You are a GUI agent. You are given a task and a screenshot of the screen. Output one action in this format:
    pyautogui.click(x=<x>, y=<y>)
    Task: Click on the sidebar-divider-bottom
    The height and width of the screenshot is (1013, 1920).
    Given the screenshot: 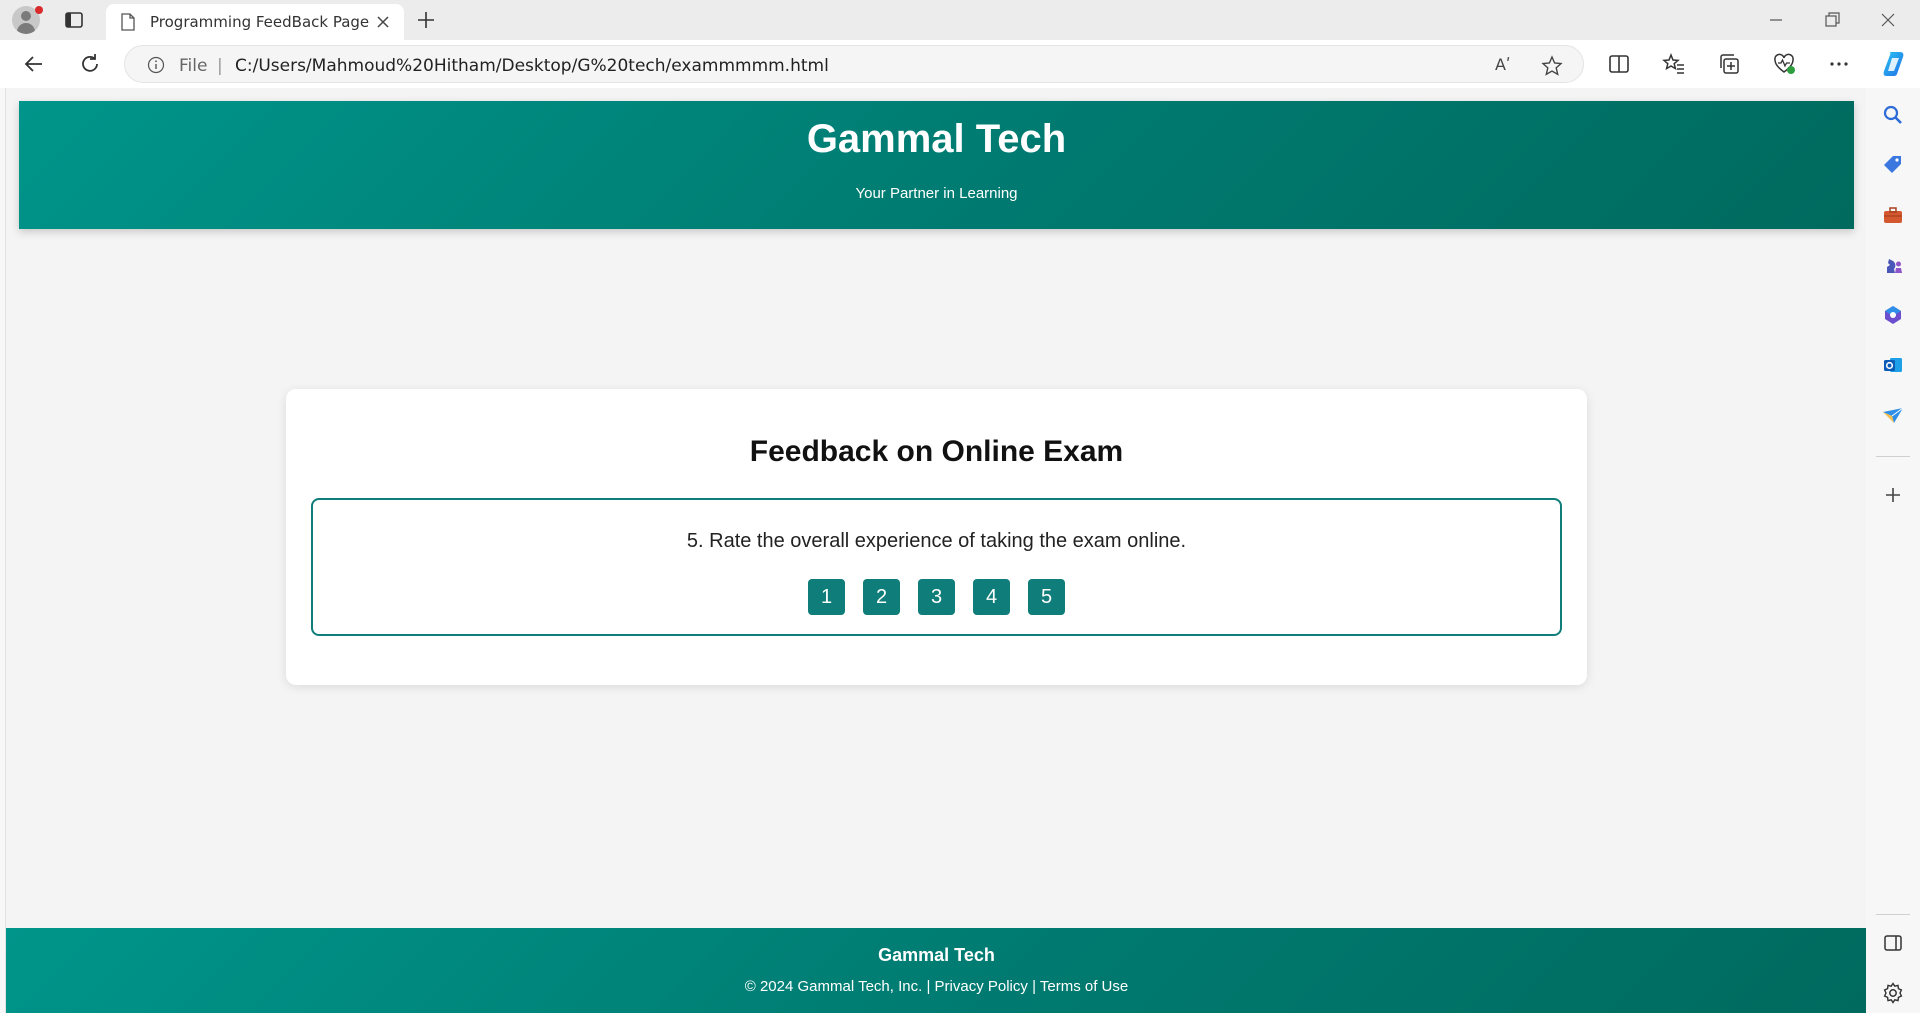 What is the action you would take?
    pyautogui.click(x=1893, y=914)
    